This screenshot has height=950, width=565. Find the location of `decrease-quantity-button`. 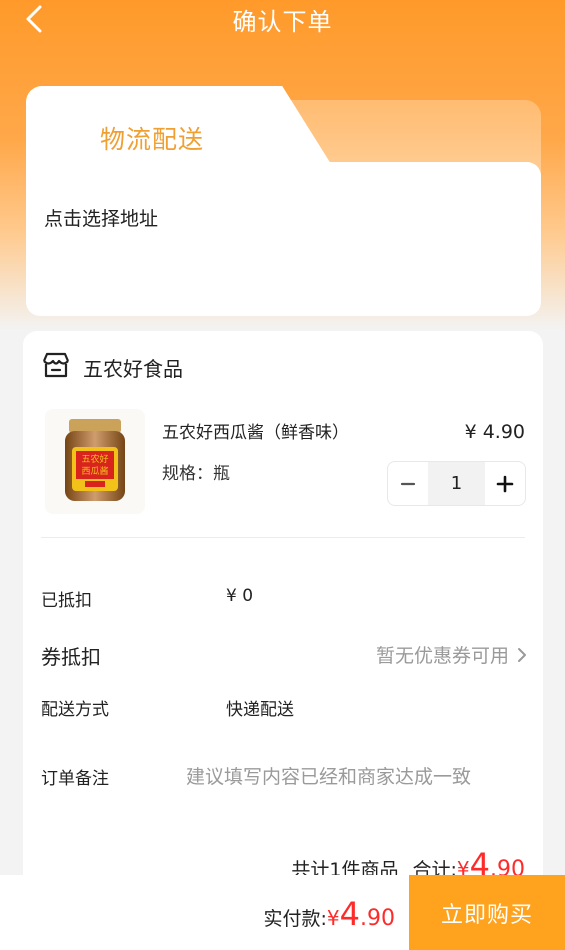

decrease-quantity-button is located at coordinates (408, 483).